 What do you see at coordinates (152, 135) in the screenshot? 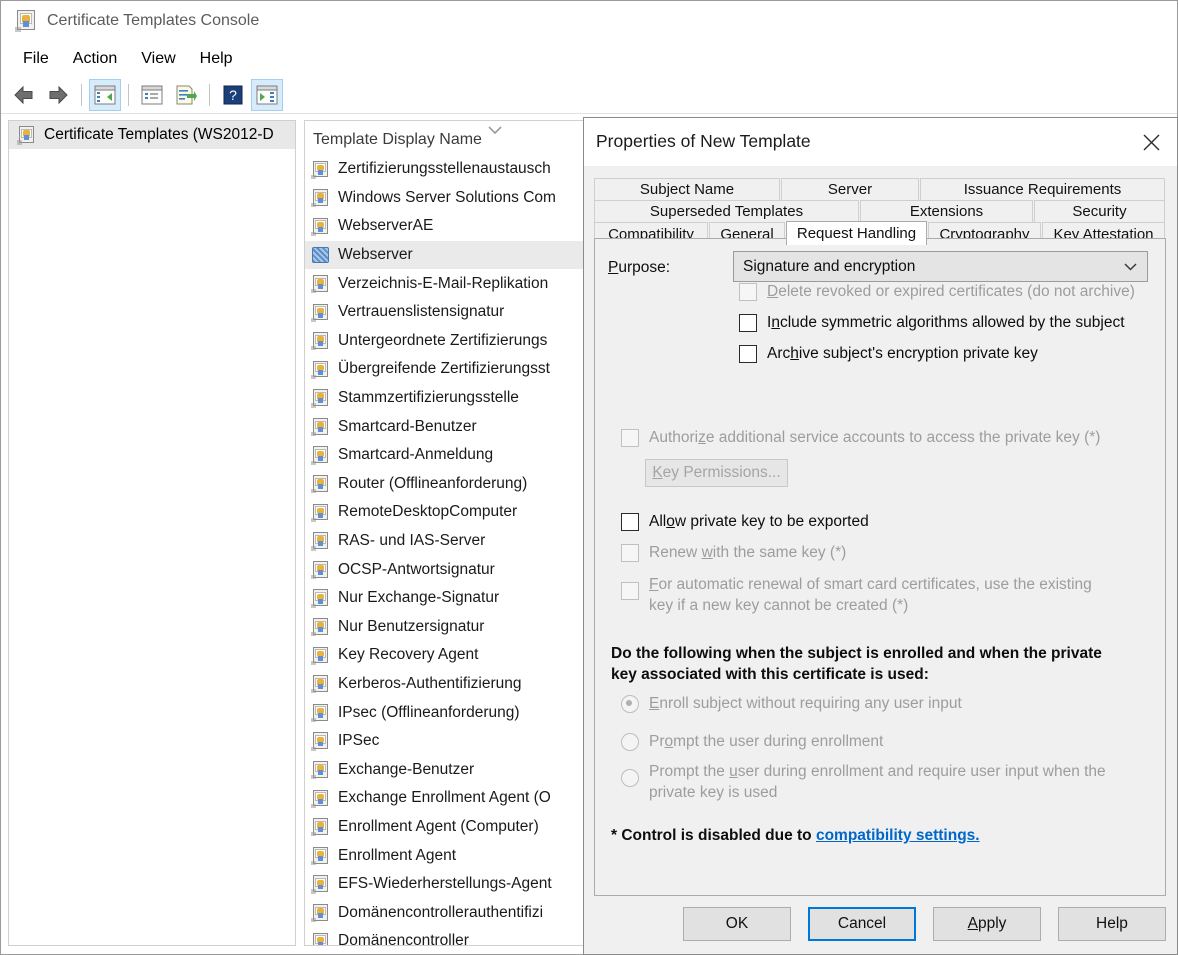
I see `tree-node-certificate-templates: Certificate Templates (WS2012-D` at bounding box center [152, 135].